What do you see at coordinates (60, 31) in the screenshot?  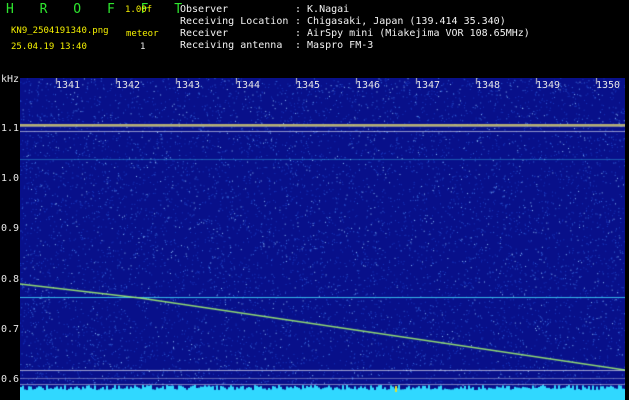 I see `image-filename: KN9_2504191340.png` at bounding box center [60, 31].